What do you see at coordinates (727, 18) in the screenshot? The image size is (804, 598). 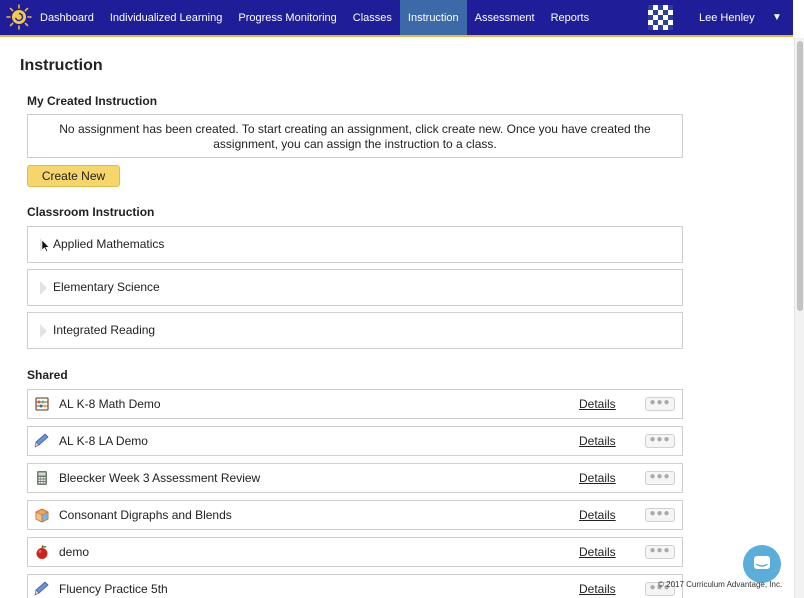 I see `user-name: Lee Henley` at bounding box center [727, 18].